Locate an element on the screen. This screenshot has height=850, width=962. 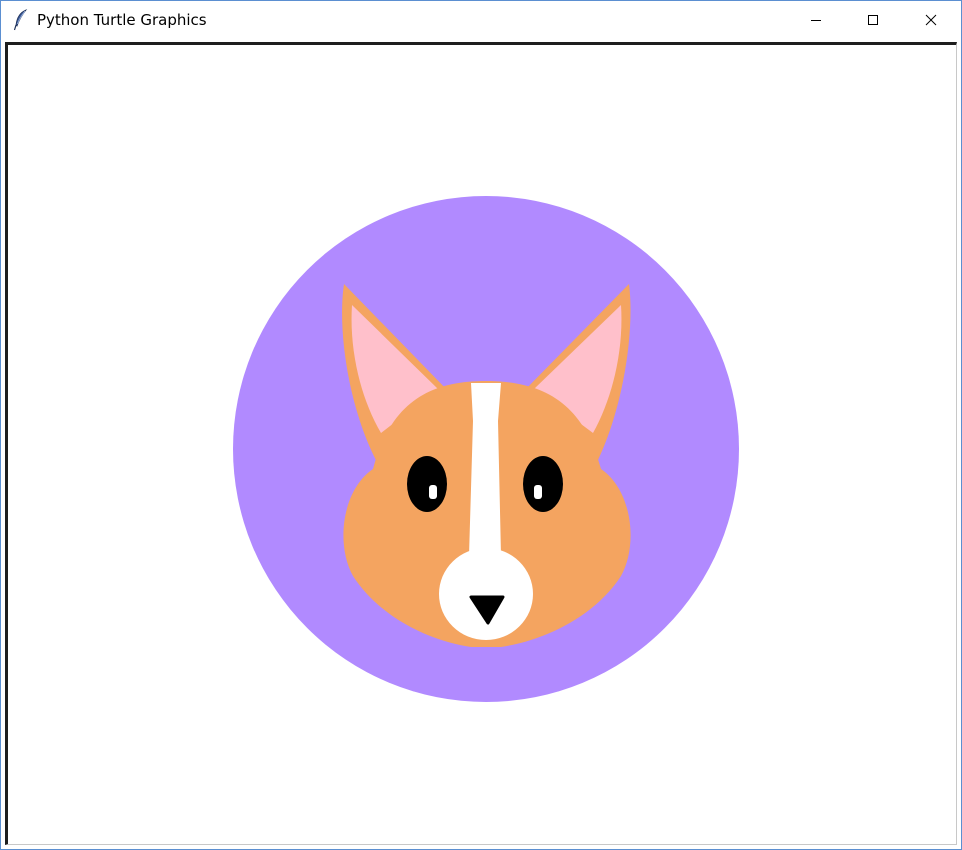
maximize-button is located at coordinates (873, 20).